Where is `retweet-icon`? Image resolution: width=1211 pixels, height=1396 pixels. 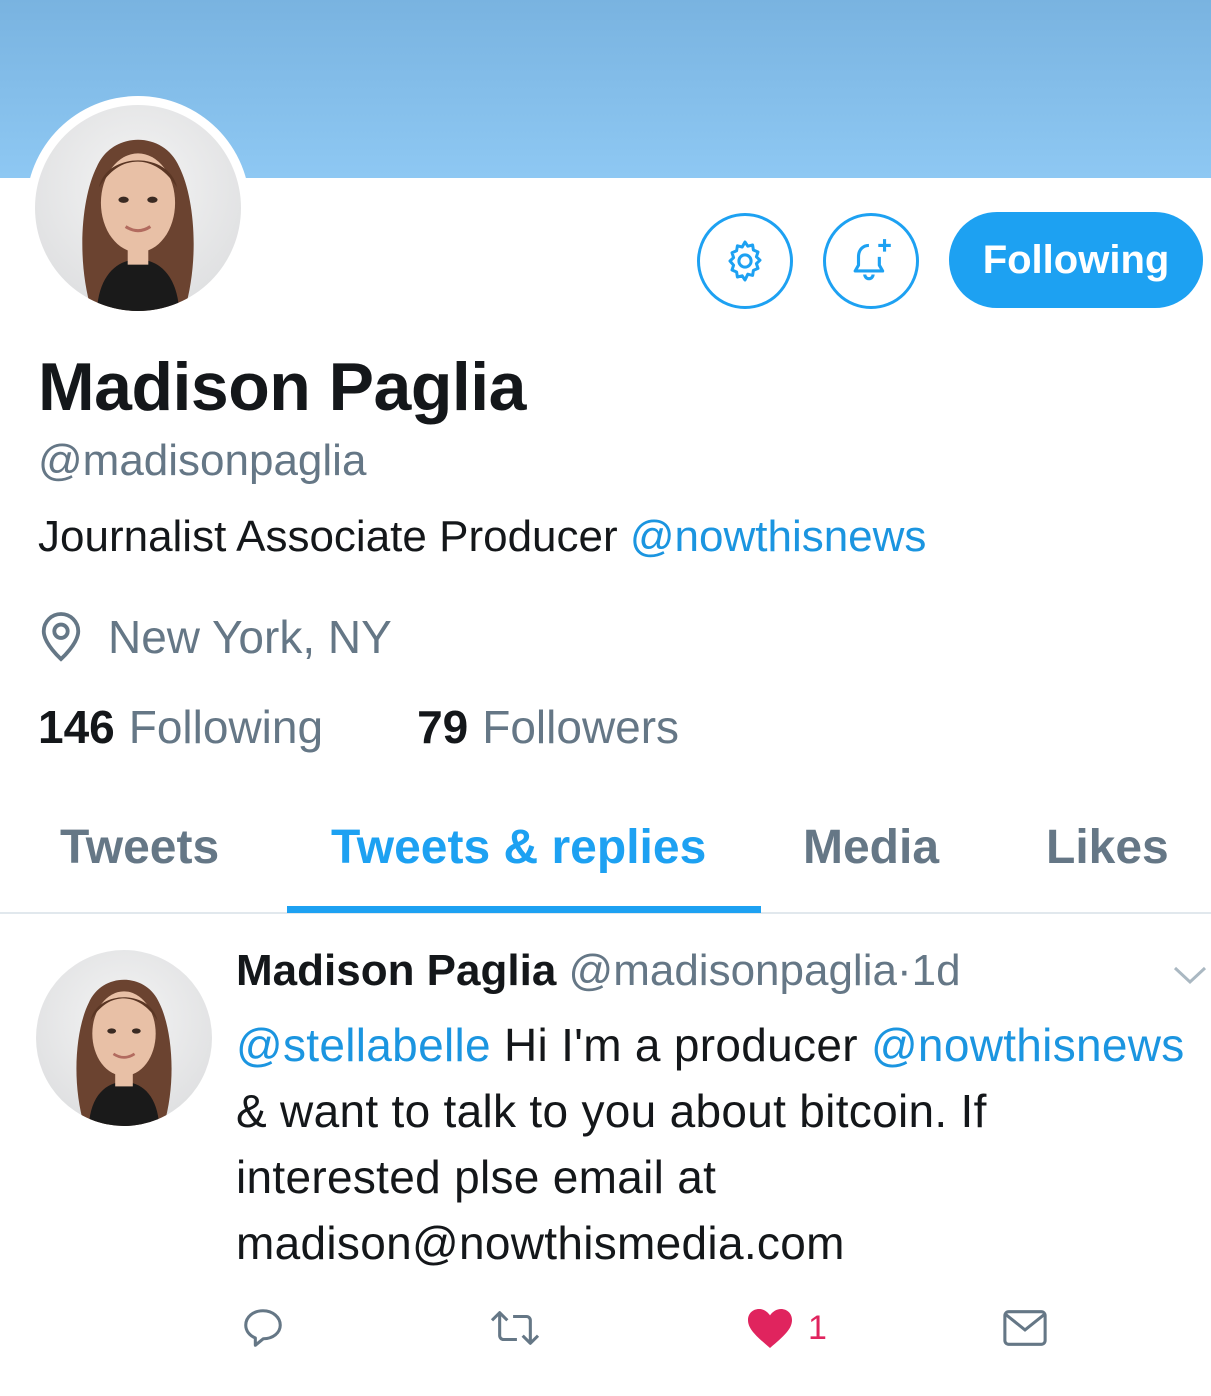
retweet-icon is located at coordinates (515, 1328).